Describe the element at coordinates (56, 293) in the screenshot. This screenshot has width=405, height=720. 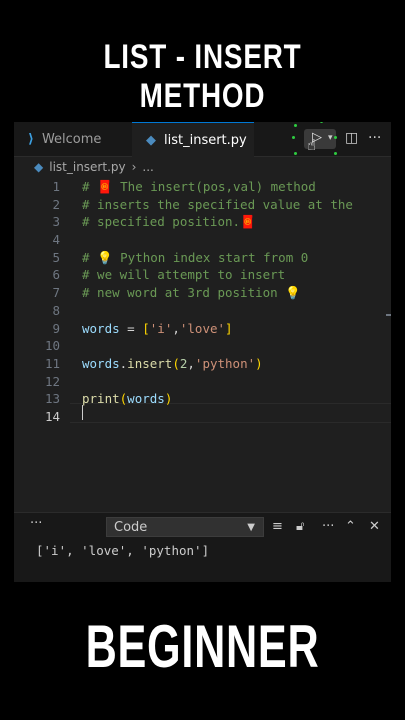
I see `line-number: 7` at that location.